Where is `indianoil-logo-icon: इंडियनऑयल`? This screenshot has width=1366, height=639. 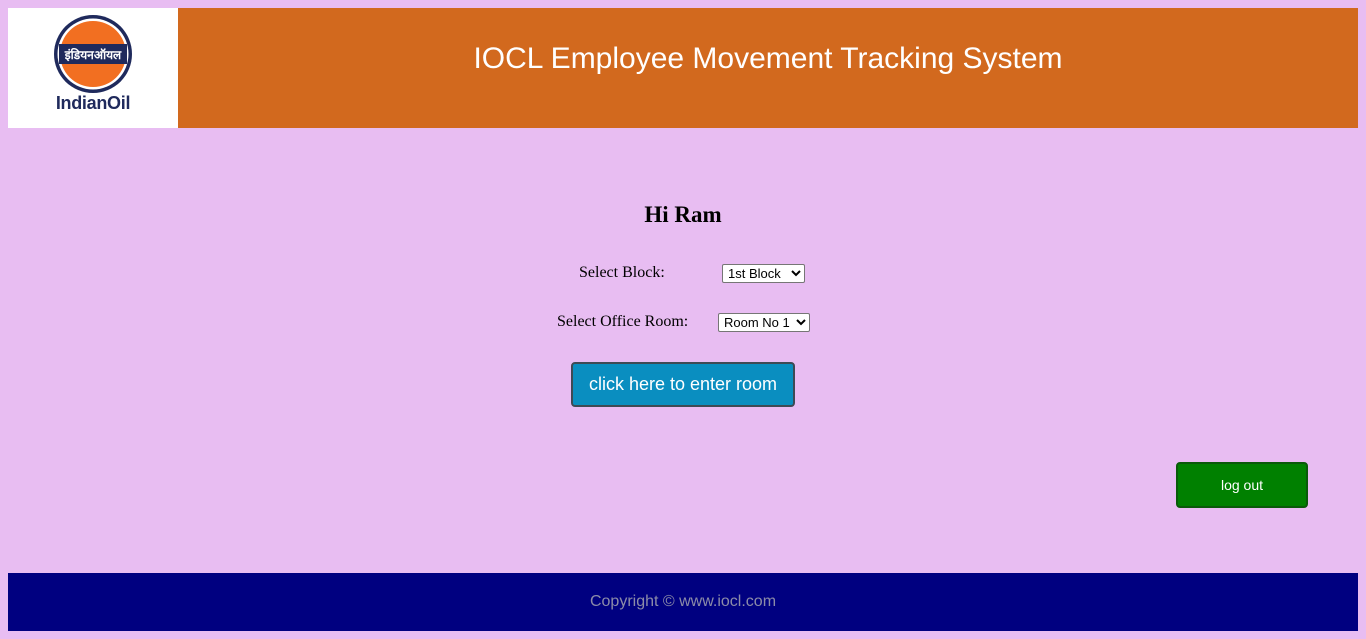
indianoil-logo-icon: इंडियनऑयल is located at coordinates (93, 54).